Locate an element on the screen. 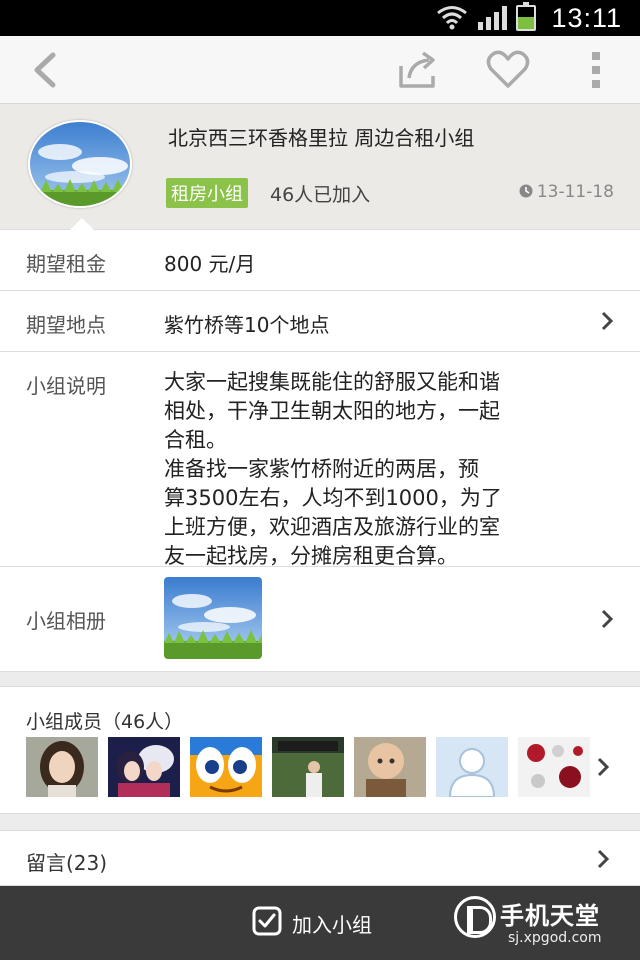 Image resolution: width=640 pixels, height=960 pixels. members-title: 小组成员（46人） is located at coordinates (105, 722).